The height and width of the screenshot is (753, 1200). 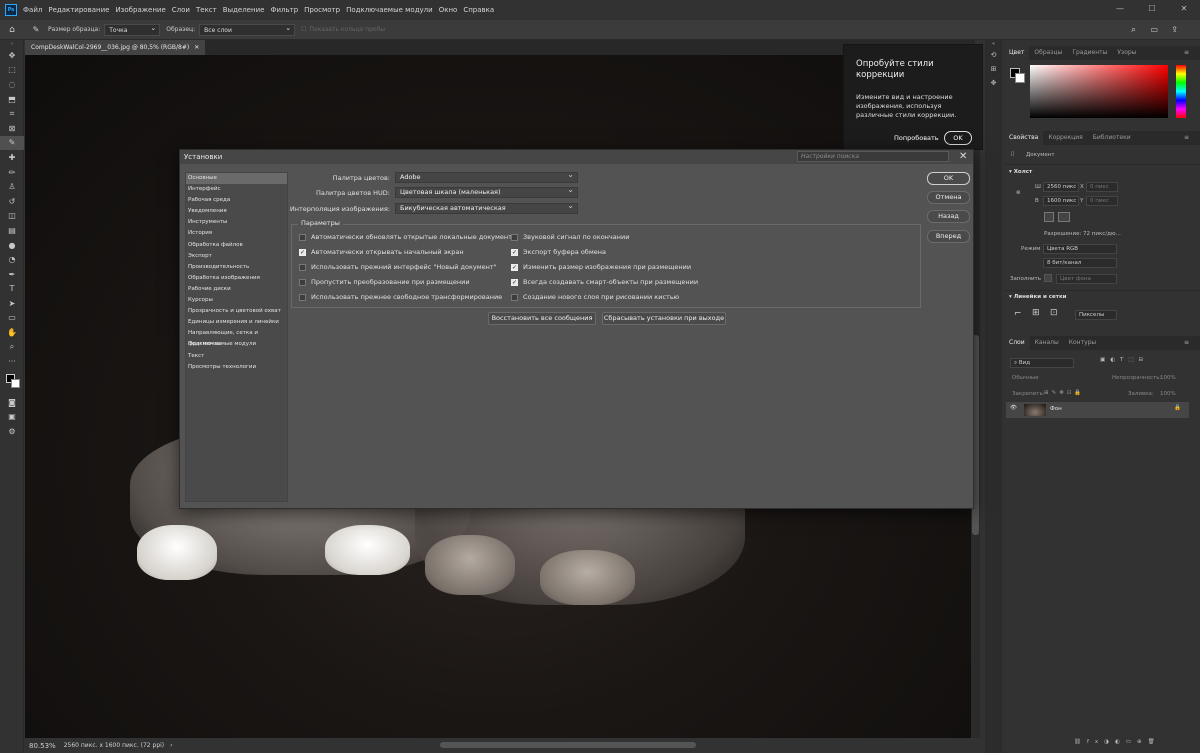 What do you see at coordinates (236, 311) in the screenshot?
I see `category-transparency-gamut: Прозрачность и цветовой охват` at bounding box center [236, 311].